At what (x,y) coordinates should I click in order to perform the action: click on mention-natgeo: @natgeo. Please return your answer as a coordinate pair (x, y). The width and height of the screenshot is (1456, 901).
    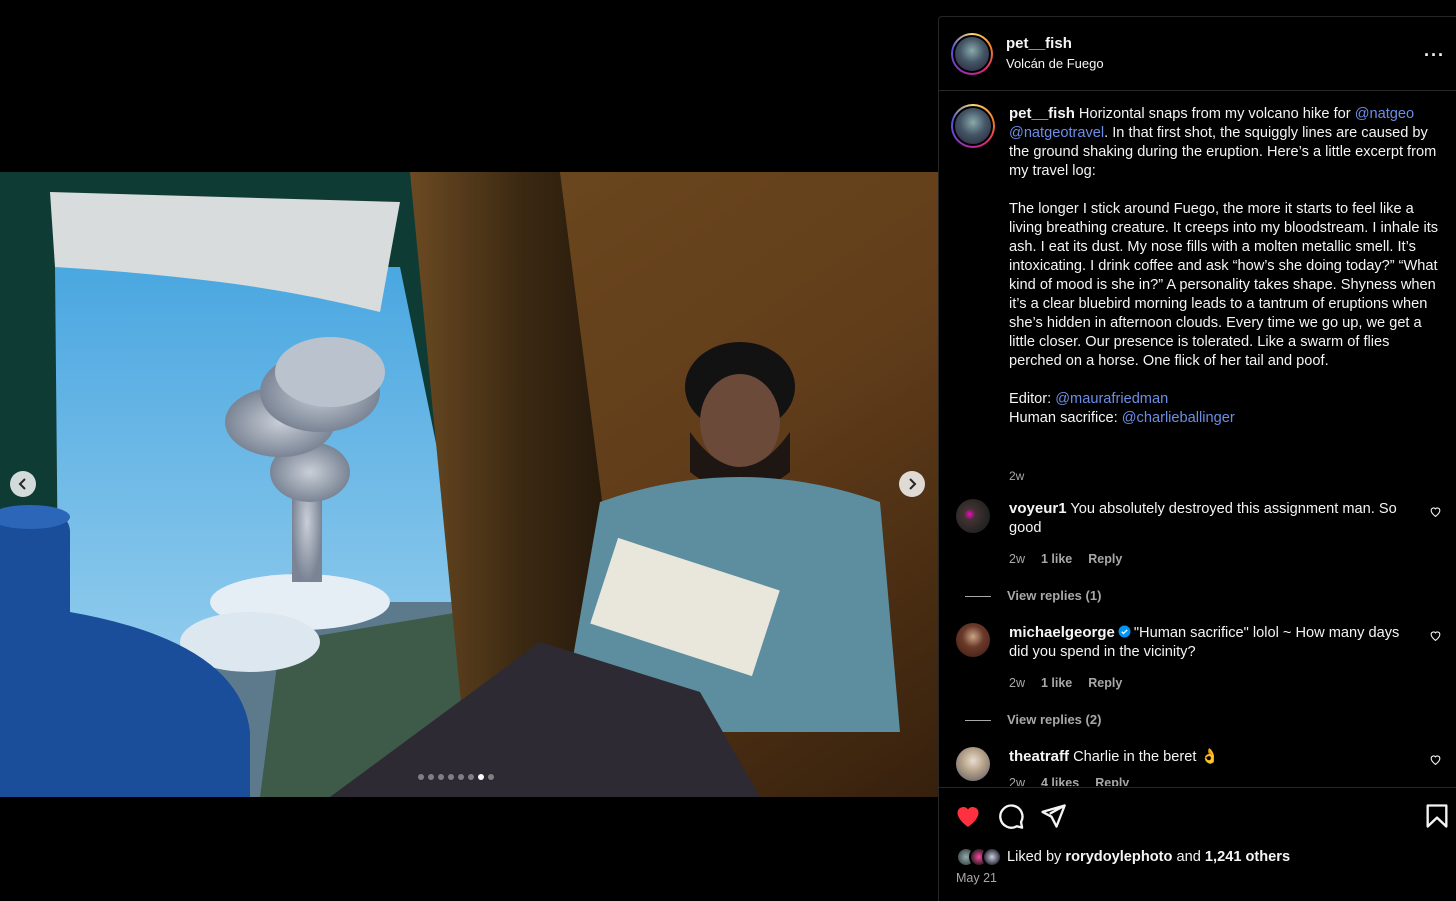
    Looking at the image, I should click on (1384, 114).